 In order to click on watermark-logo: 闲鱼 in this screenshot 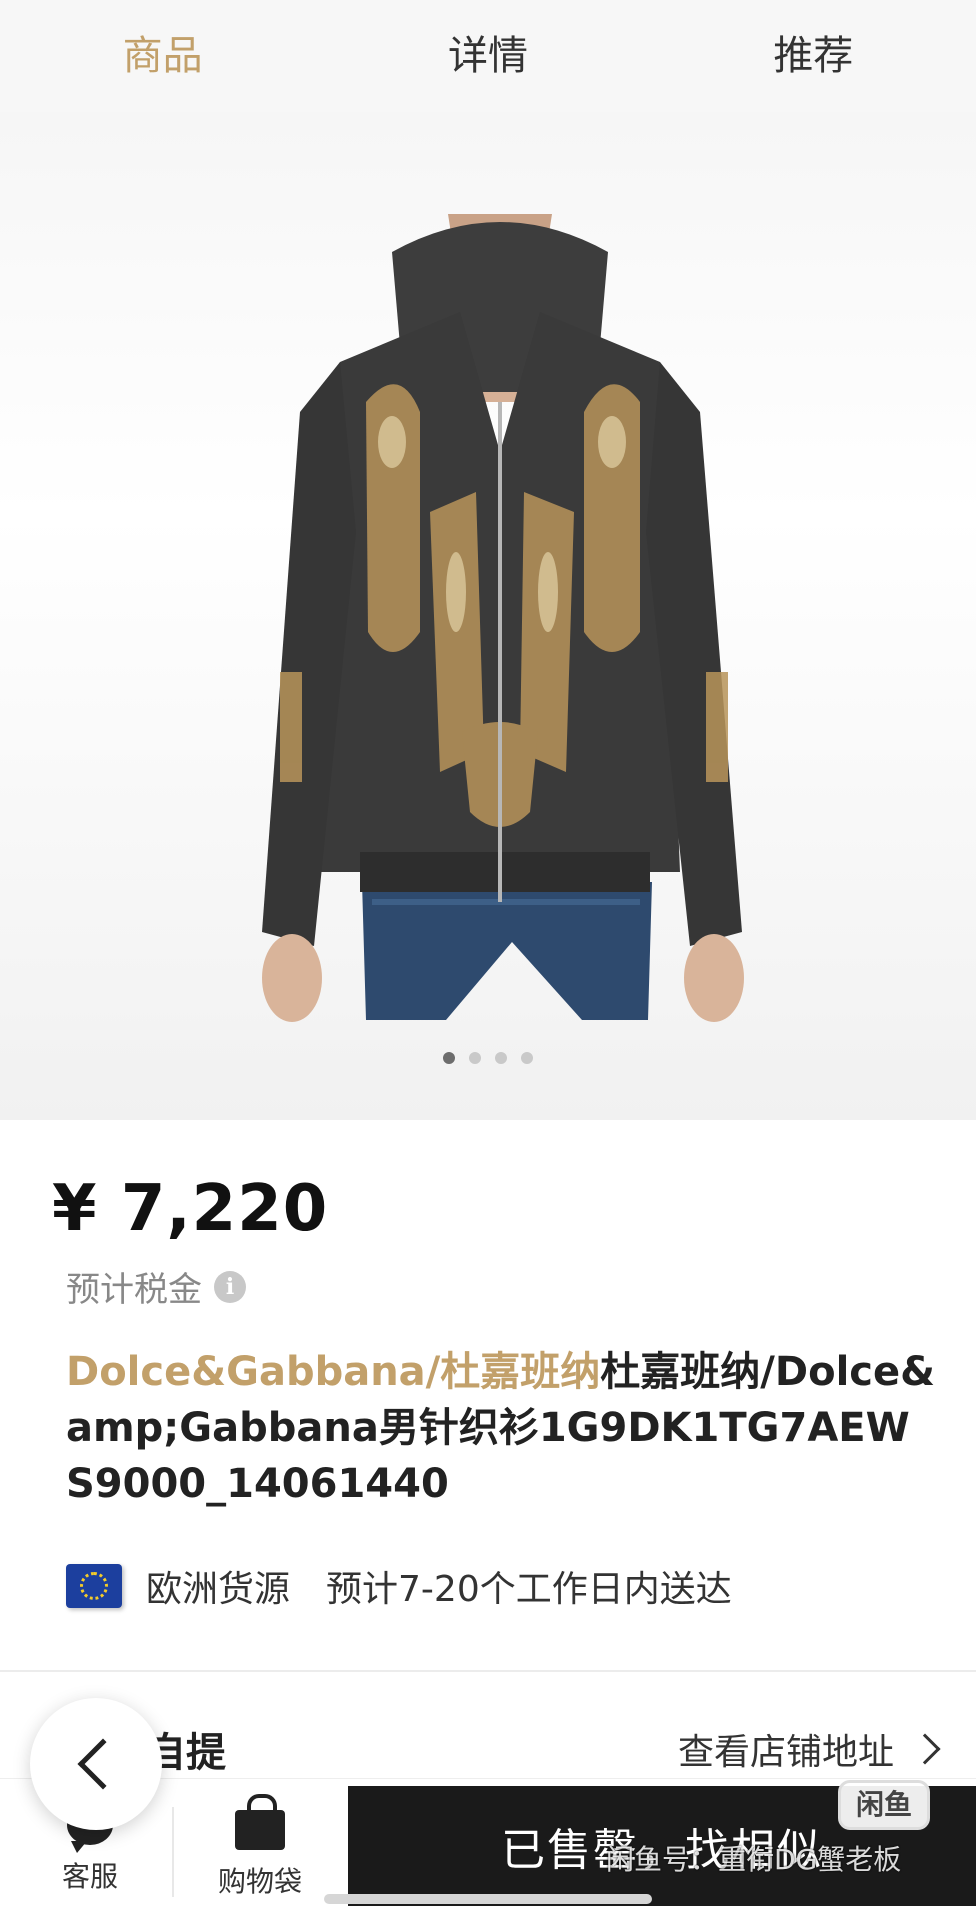, I will do `click(884, 1805)`.